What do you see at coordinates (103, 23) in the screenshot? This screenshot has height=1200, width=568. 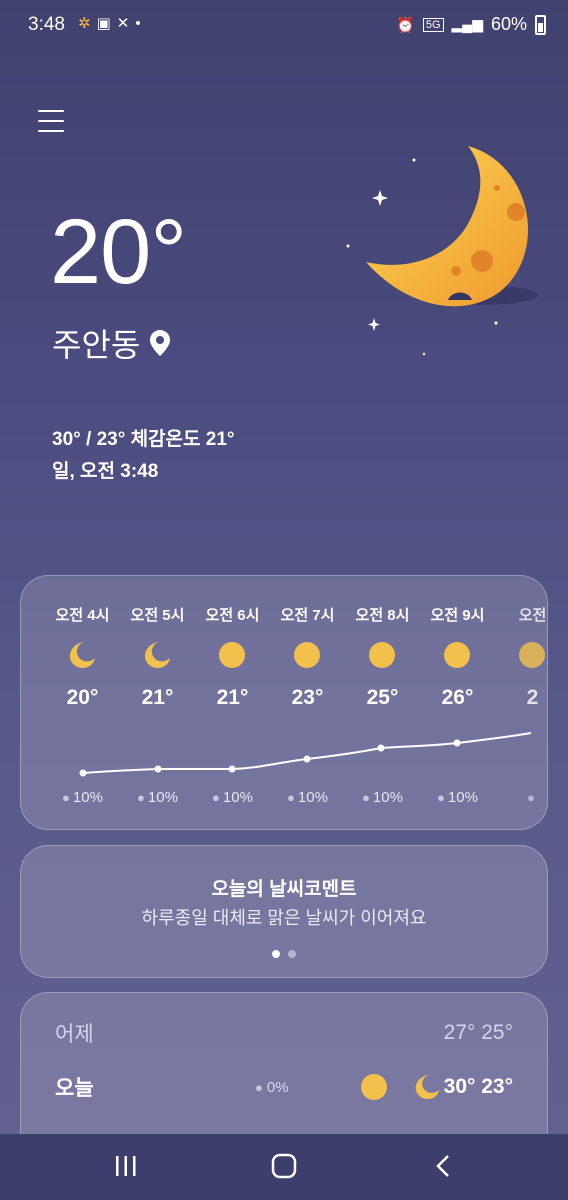 I see `mail-icon: ▣` at bounding box center [103, 23].